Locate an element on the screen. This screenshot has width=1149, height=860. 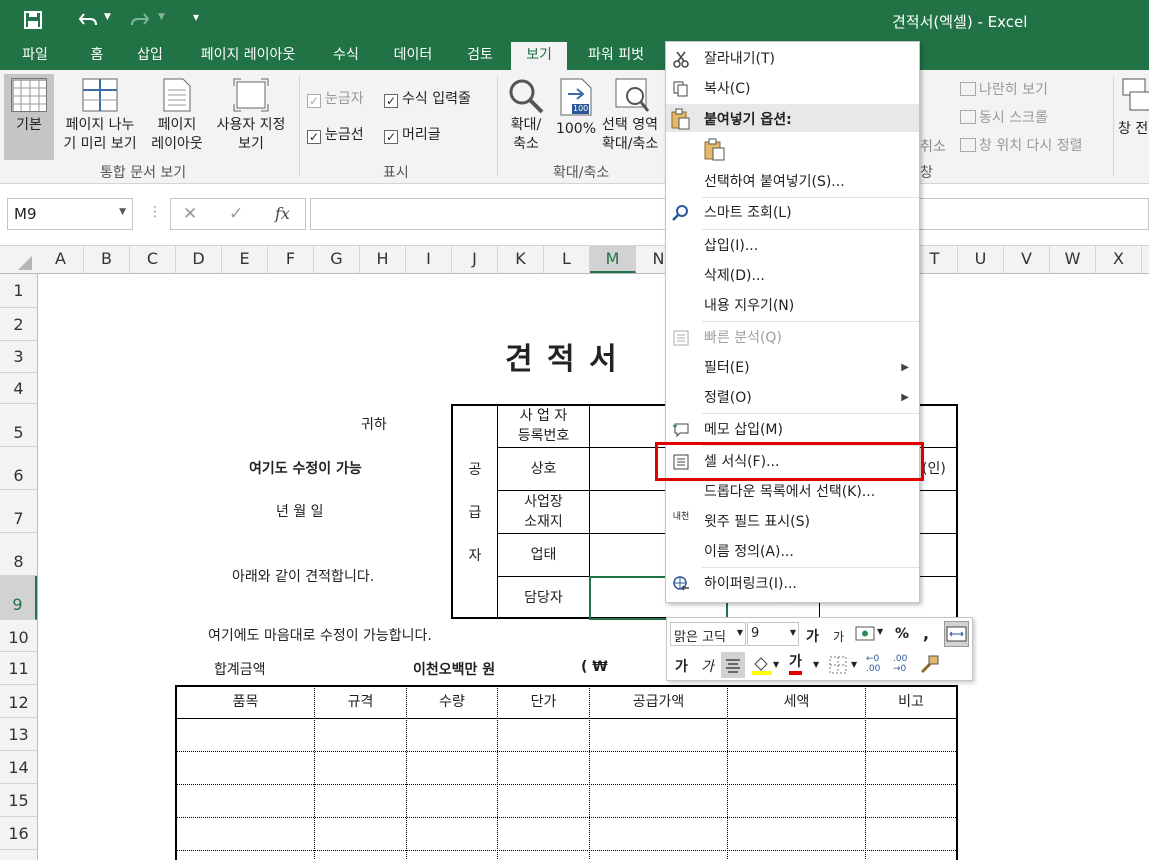
font-size-box: 9 ▼ is located at coordinates (773, 634).